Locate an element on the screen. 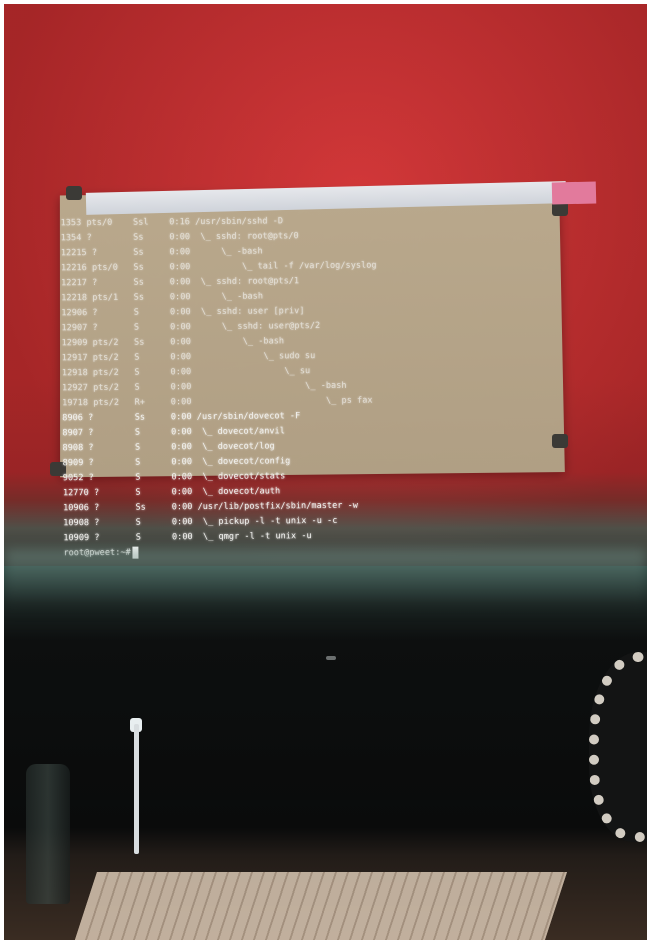  wall-ledge is located at coordinates (325, 579).